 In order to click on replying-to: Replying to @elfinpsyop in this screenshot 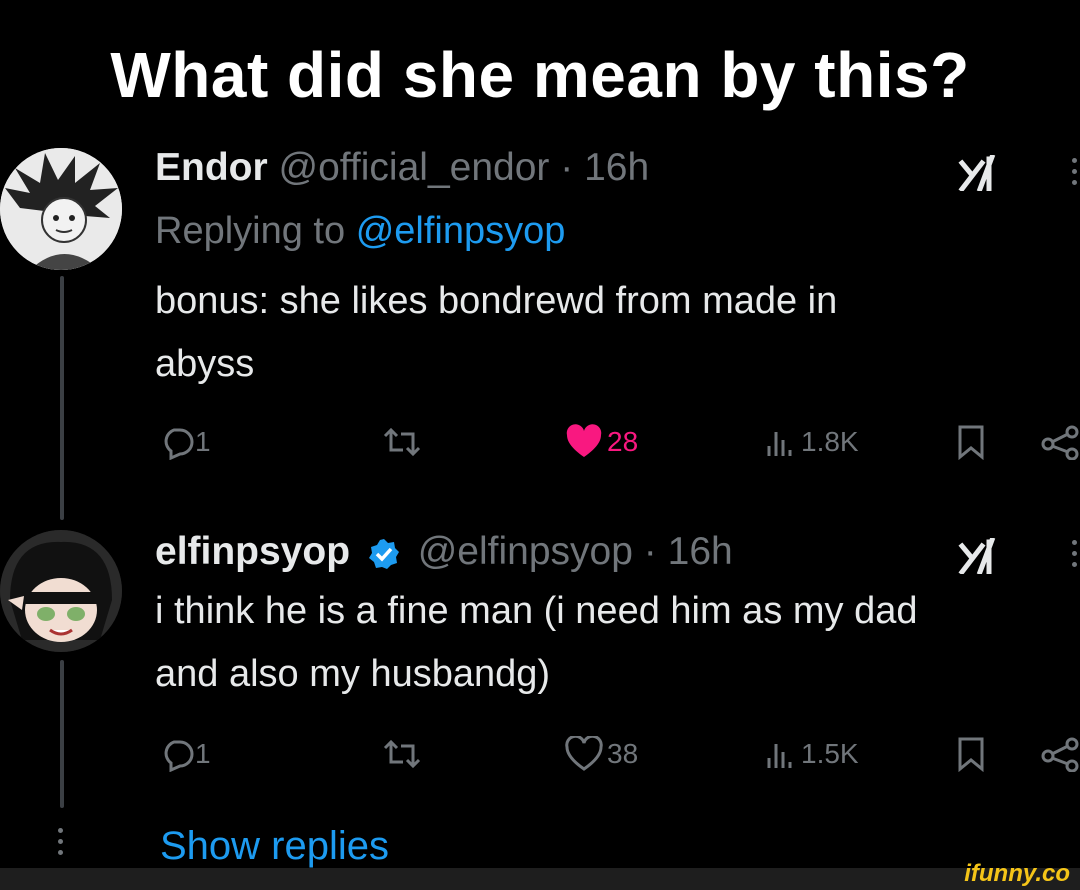, I will do `click(360, 231)`.